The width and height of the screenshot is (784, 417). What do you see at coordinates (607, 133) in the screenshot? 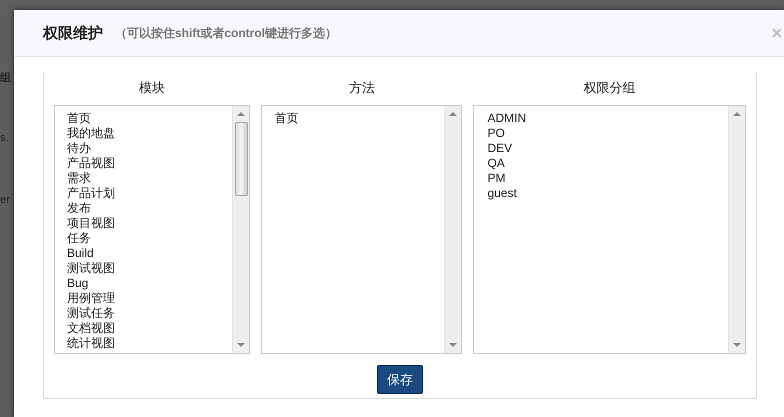
I see `list-option: PO` at bounding box center [607, 133].